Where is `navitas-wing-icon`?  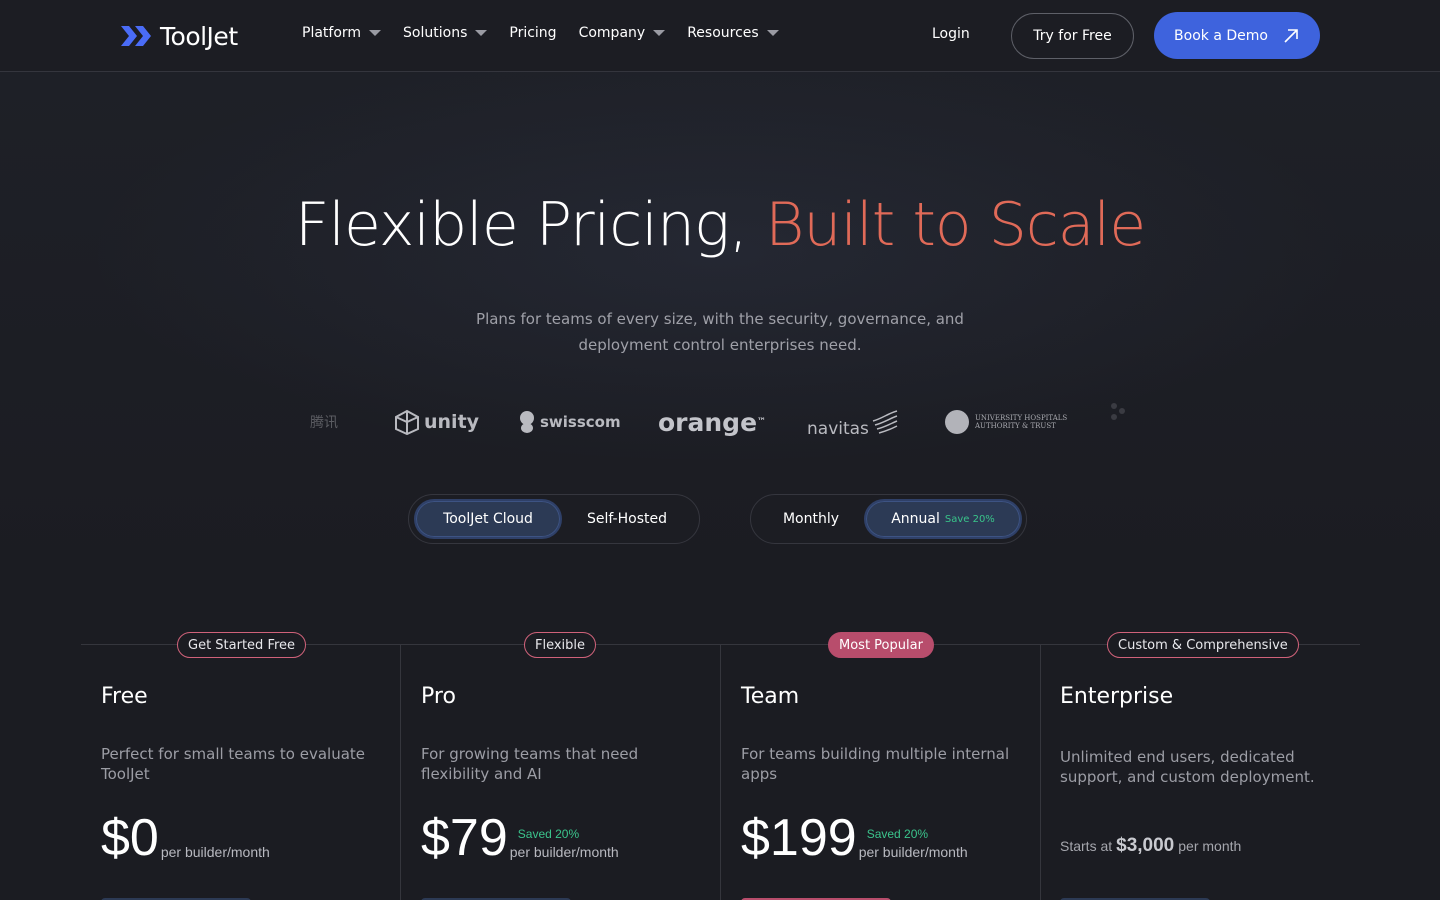
navitas-wing-icon is located at coordinates (885, 422).